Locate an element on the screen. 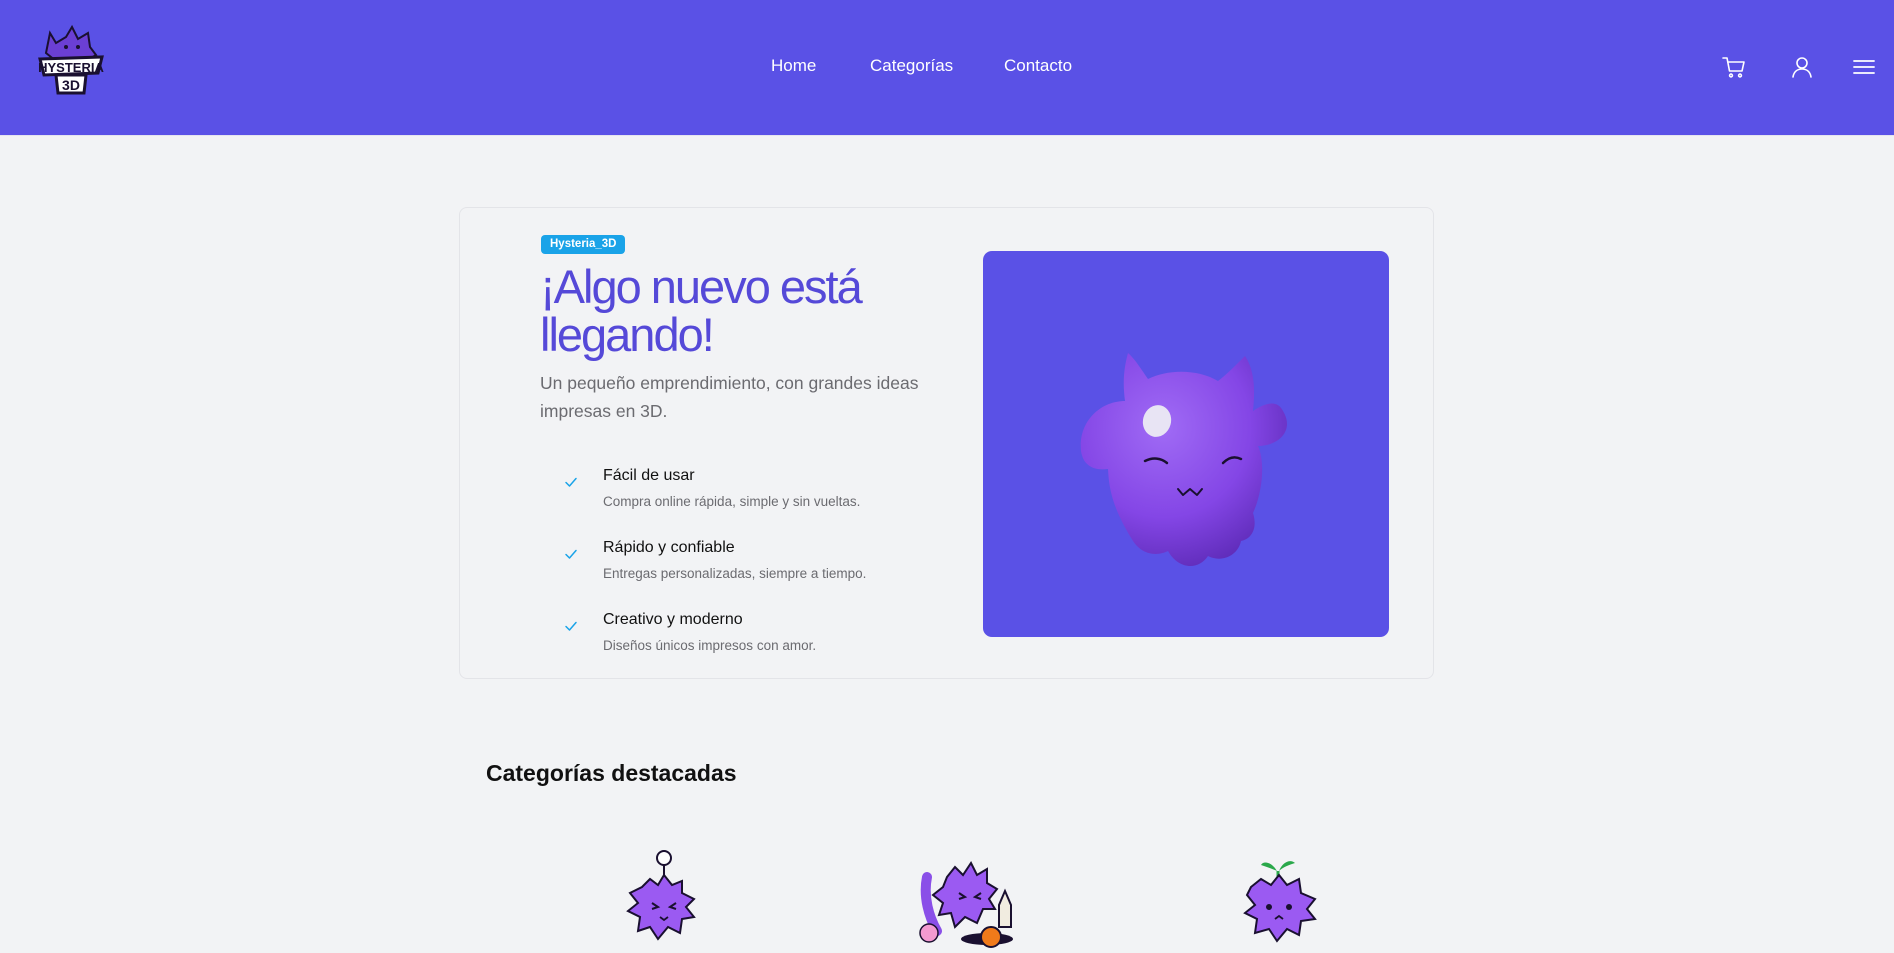  feature-title: Creativo y moderno is located at coordinates (673, 619).